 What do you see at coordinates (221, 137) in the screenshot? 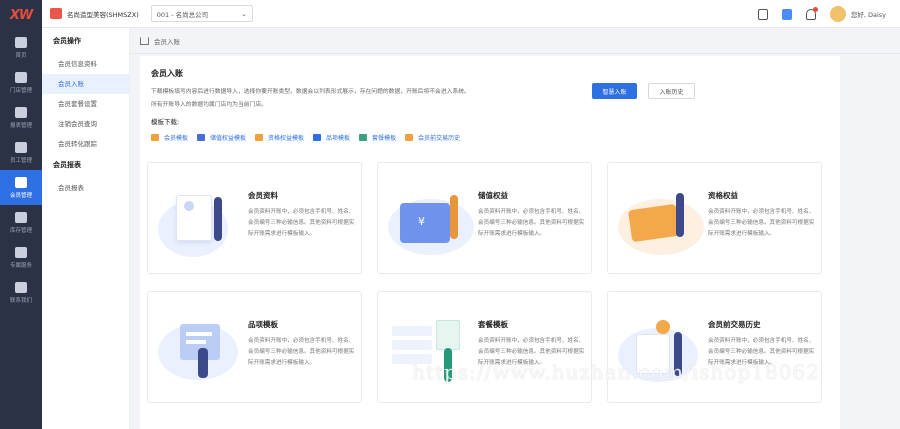
I see `template-link-stored-value: 储值权益模板` at bounding box center [221, 137].